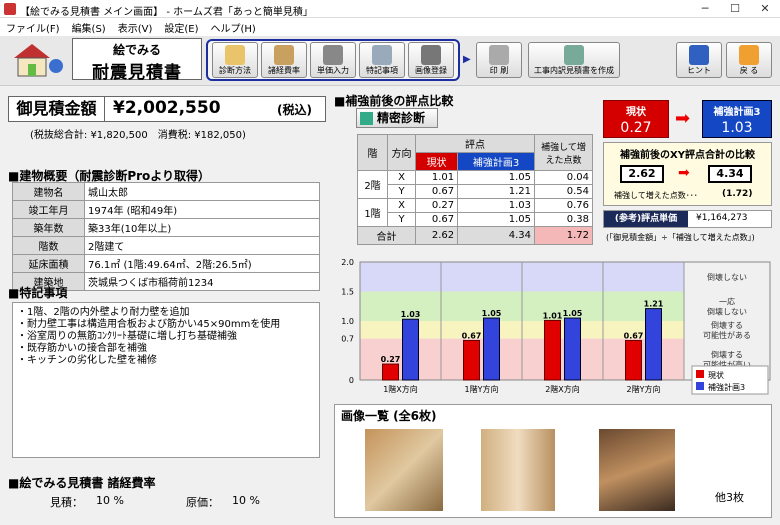  I want to click on table-row: 建物名 城山太郎, so click(166, 191).